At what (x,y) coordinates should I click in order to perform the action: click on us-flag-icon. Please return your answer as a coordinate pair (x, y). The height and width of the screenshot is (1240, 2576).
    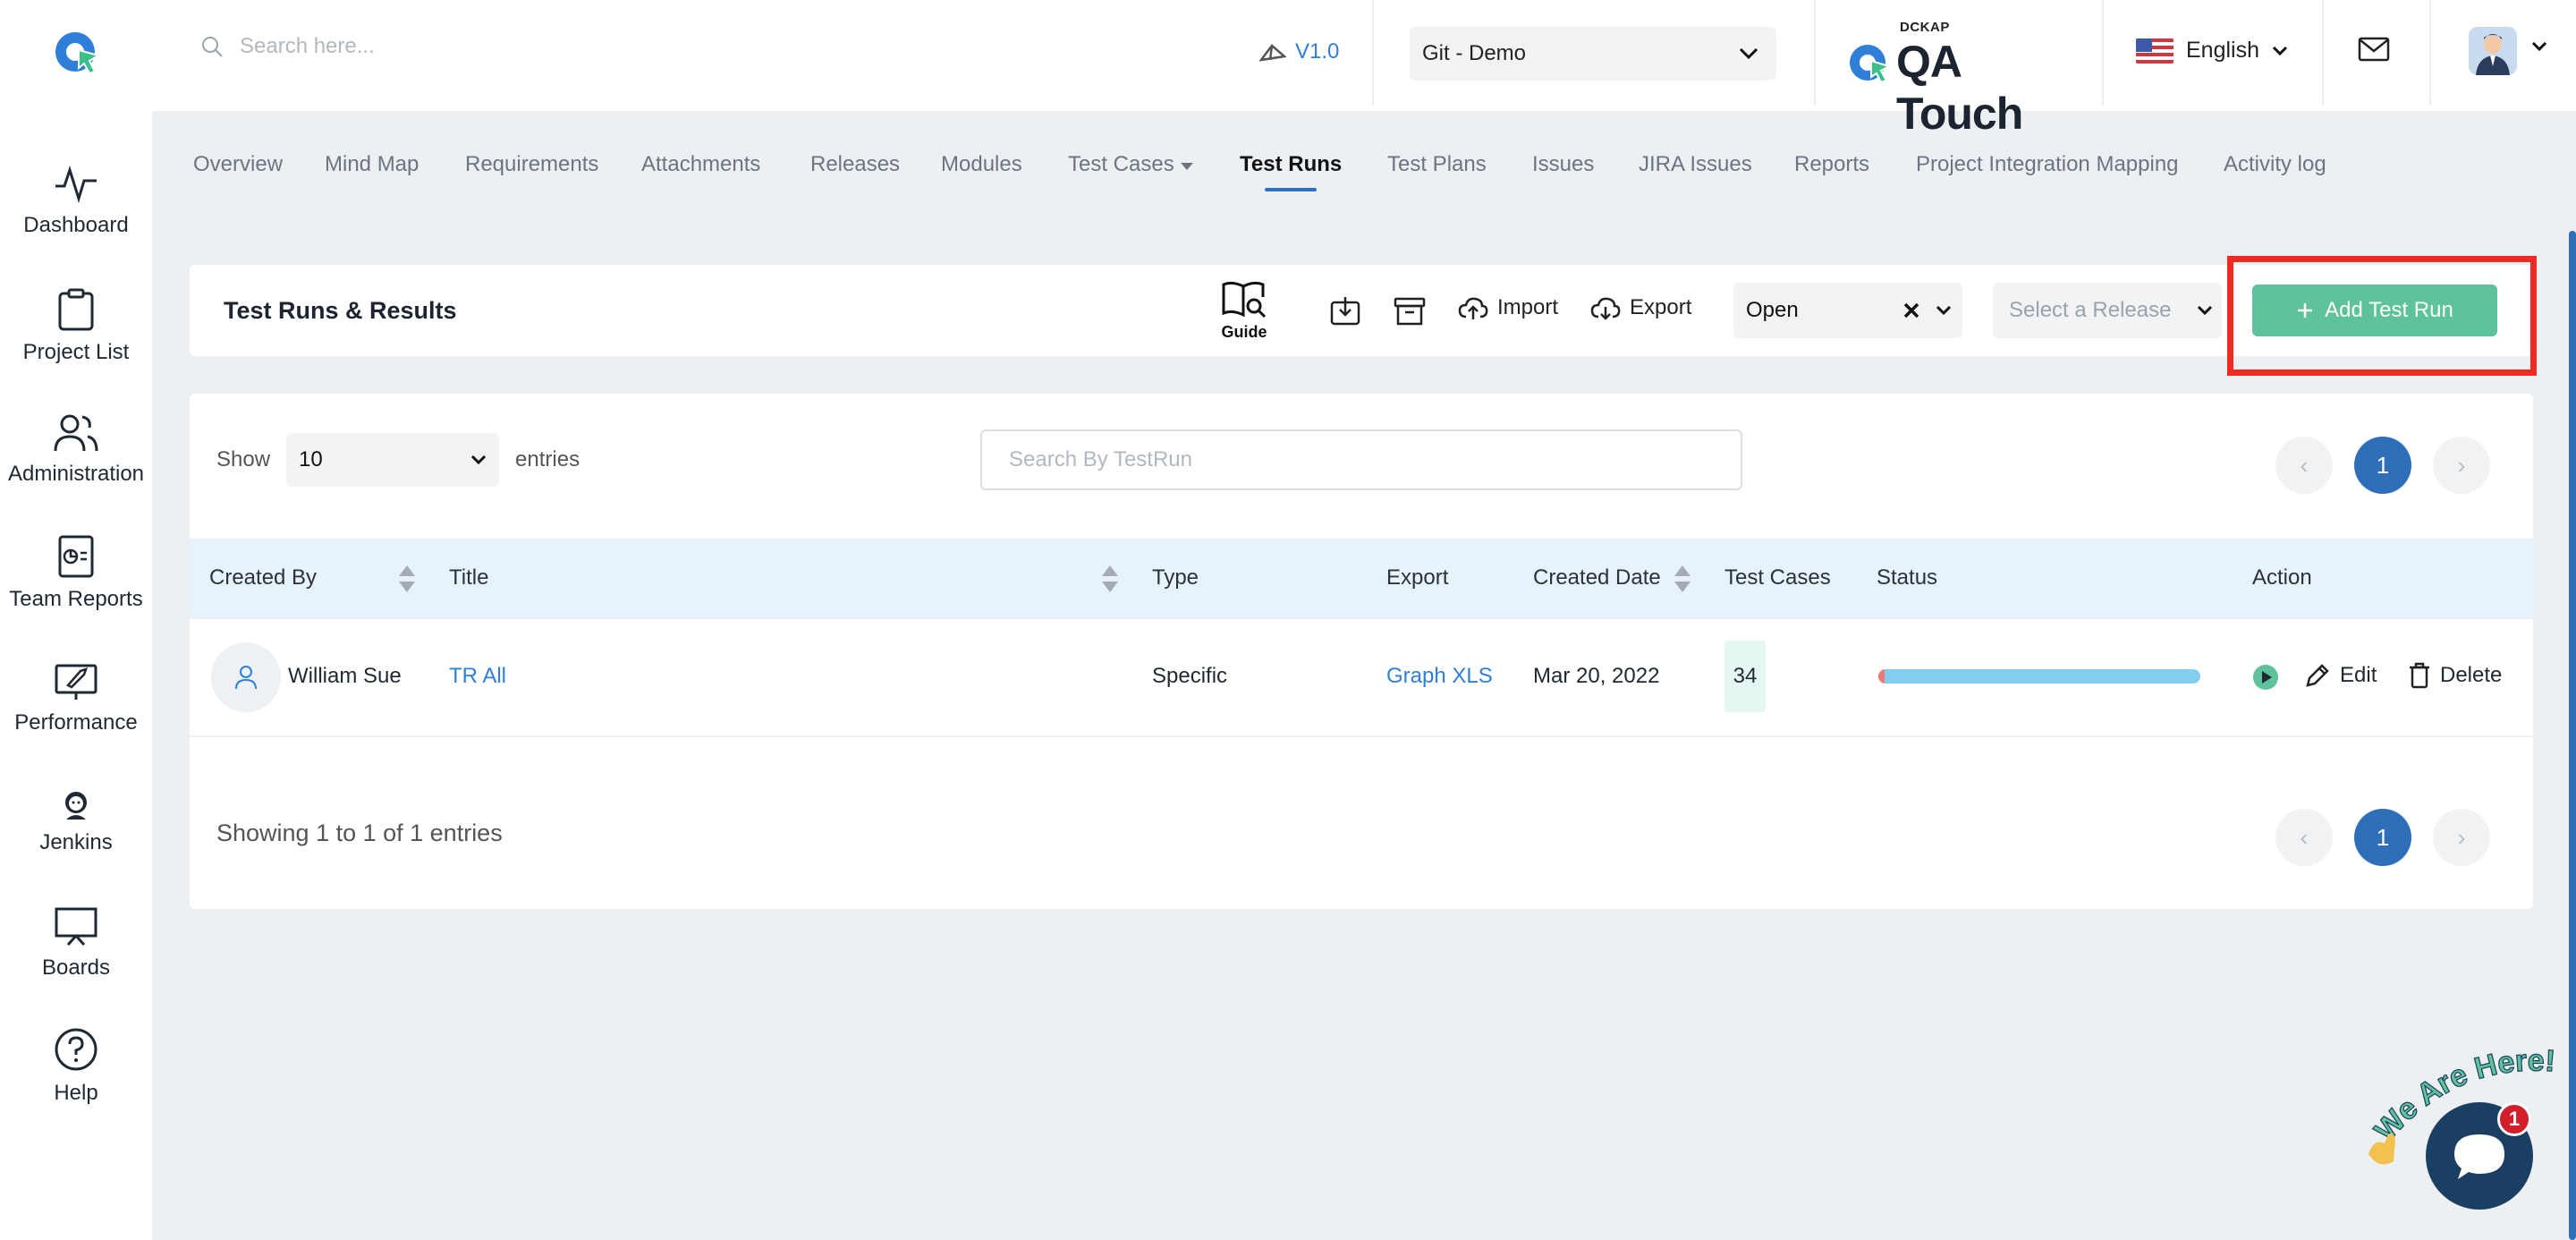
    Looking at the image, I should click on (2155, 51).